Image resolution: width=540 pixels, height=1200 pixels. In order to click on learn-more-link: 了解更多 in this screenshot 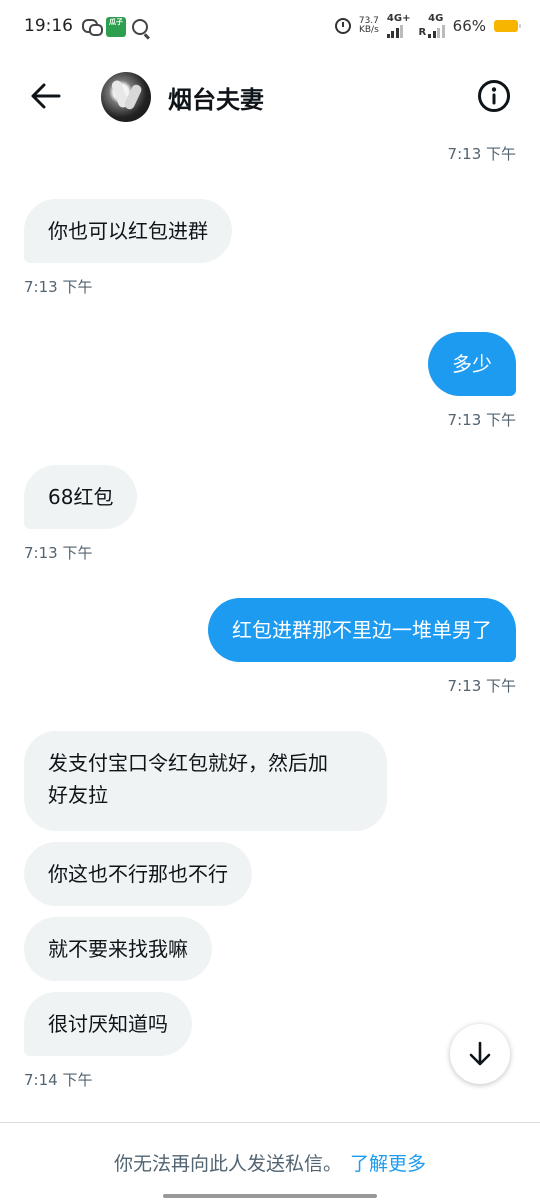, I will do `click(388, 1164)`.